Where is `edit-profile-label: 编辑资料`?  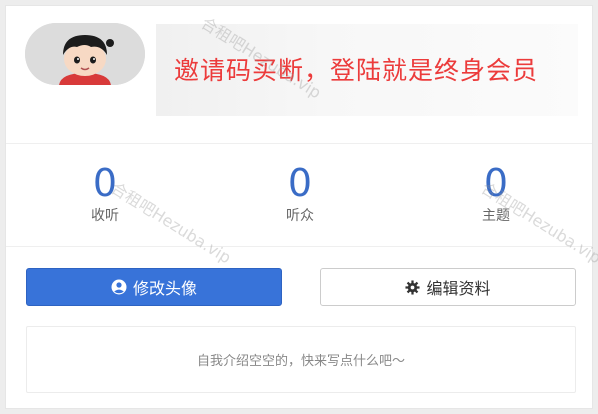
edit-profile-label: 编辑资料 is located at coordinates (458, 288).